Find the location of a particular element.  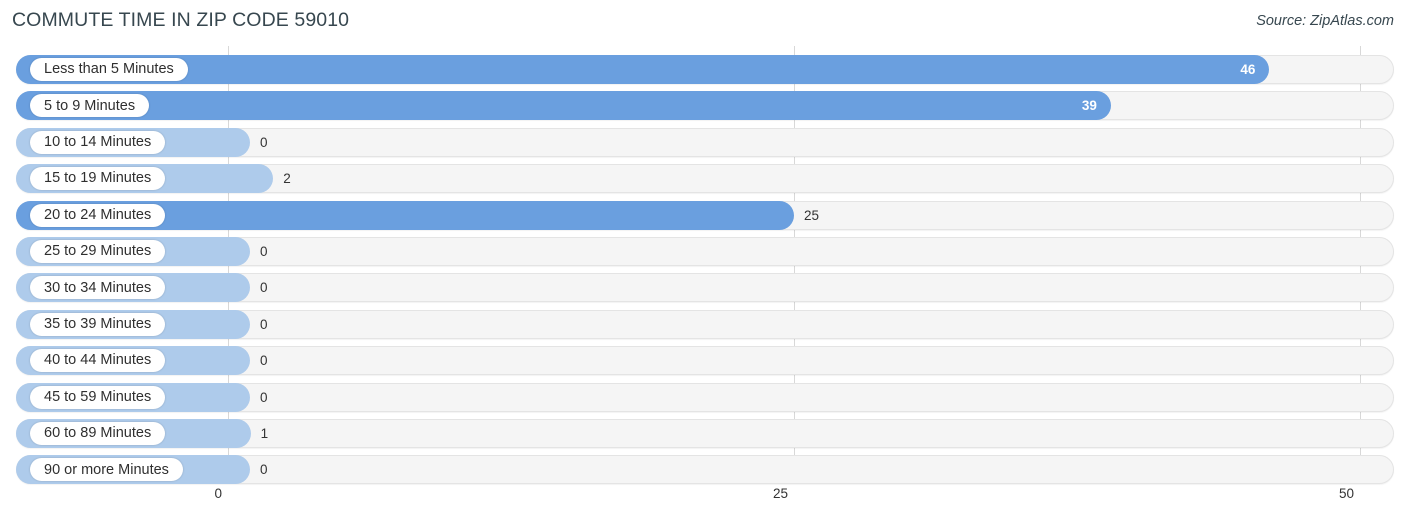

bar-row: 30 to 34 Minutes 0 is located at coordinates (705, 288).